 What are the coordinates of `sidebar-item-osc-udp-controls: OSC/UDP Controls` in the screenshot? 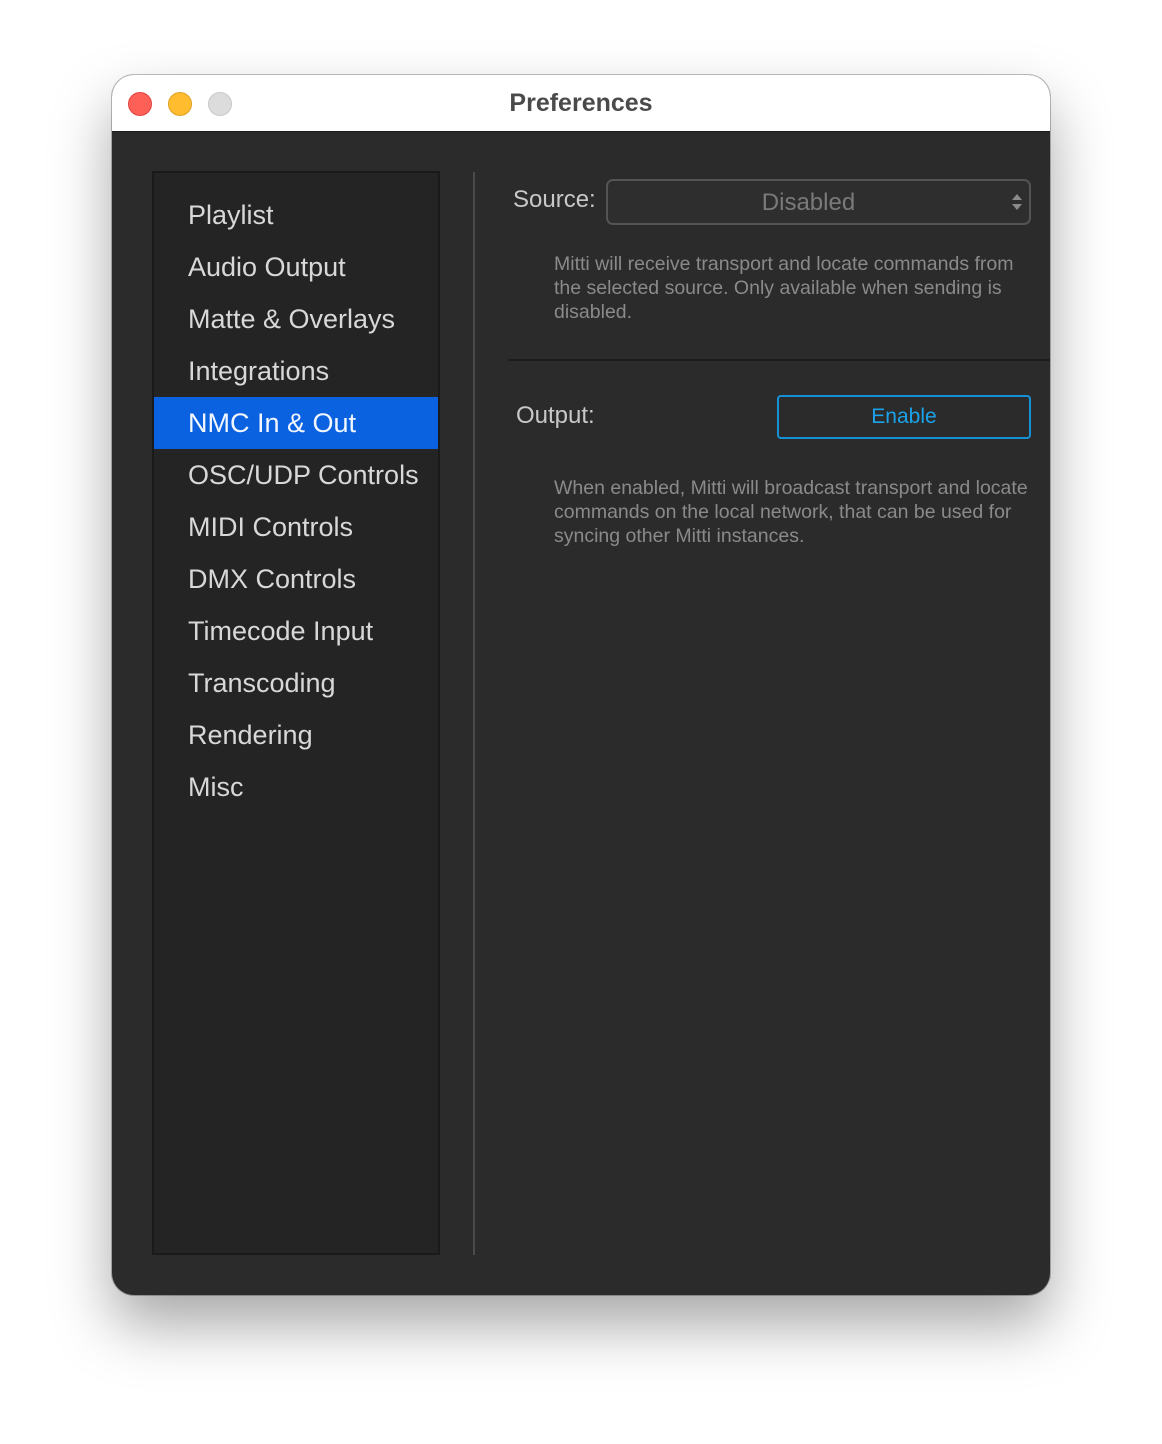 It's located at (296, 475).